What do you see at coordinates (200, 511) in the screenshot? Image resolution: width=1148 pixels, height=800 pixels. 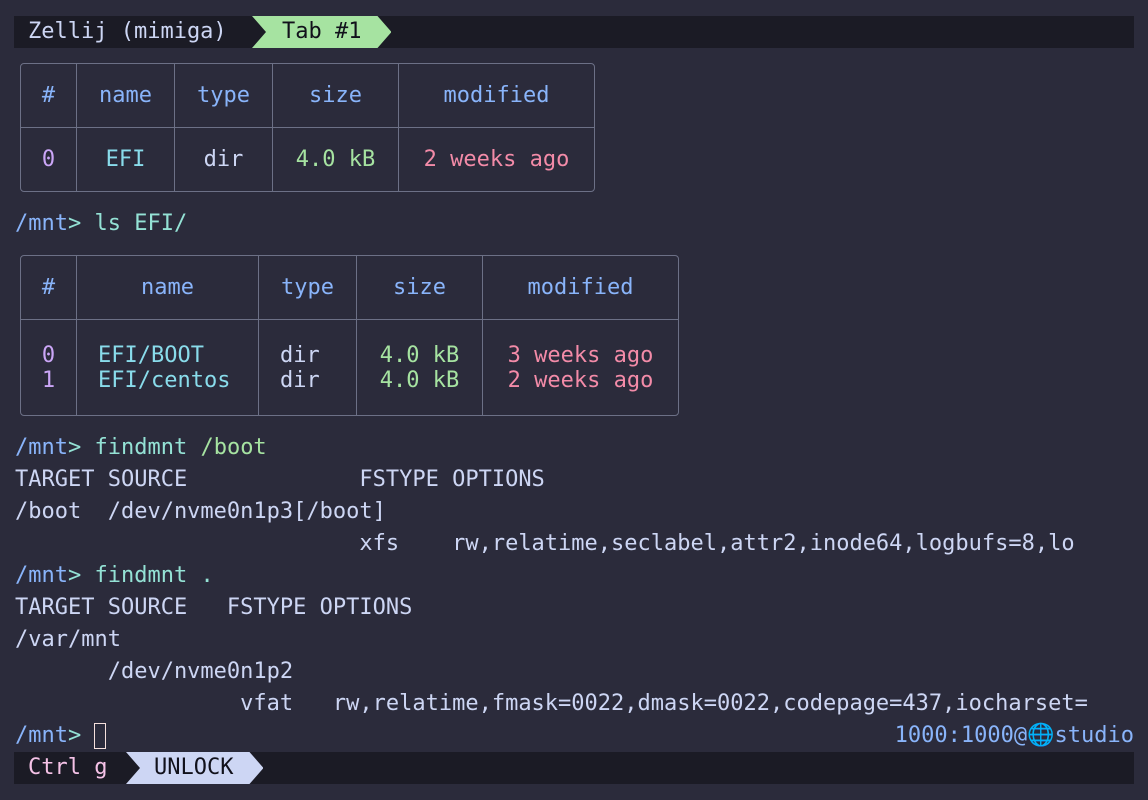 I see `output-line: /boot /dev/nvme0n1p3[/boot]` at bounding box center [200, 511].